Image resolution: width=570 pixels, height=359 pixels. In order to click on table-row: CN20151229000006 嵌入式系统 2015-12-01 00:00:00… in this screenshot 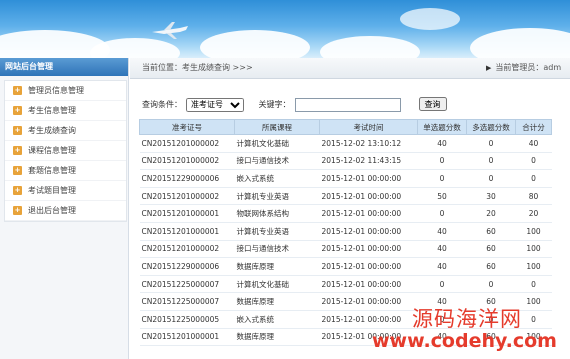, I will do `click(345, 178)`.